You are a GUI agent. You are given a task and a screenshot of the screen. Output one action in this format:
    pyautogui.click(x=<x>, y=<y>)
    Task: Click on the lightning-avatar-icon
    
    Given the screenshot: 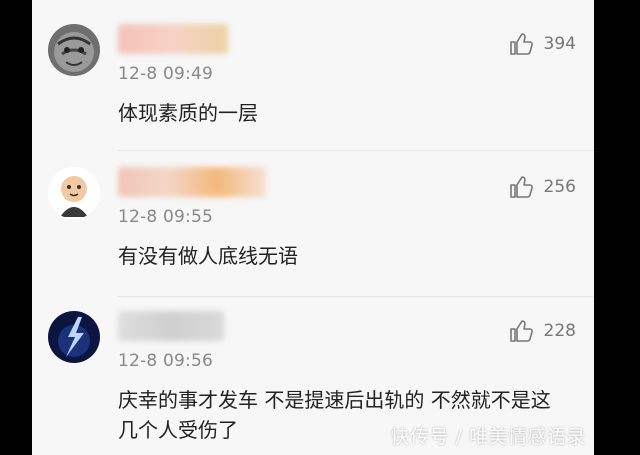 What is the action you would take?
    pyautogui.click(x=74, y=337)
    